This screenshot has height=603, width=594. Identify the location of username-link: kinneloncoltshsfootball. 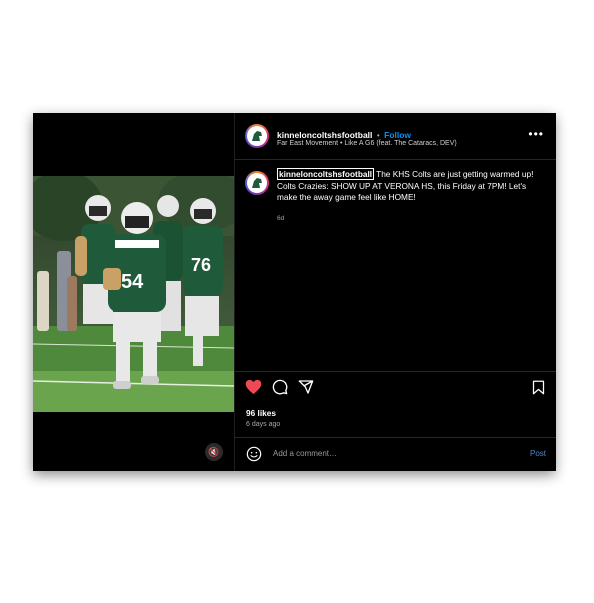
(324, 135).